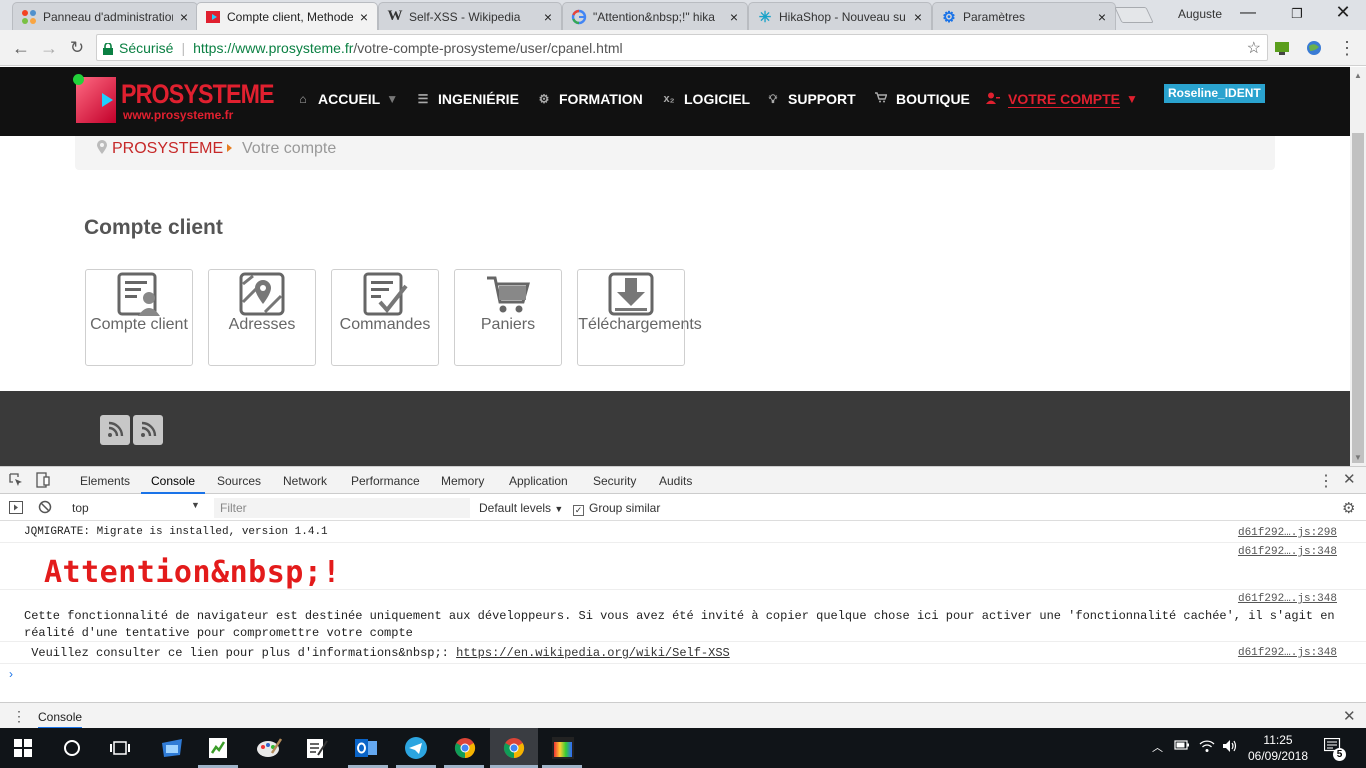  I want to click on orders-checklist-icon, so click(385, 294).